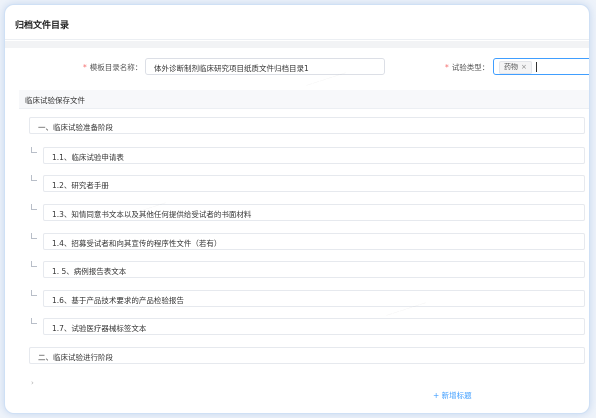  I want to click on close-icon: ×, so click(524, 67).